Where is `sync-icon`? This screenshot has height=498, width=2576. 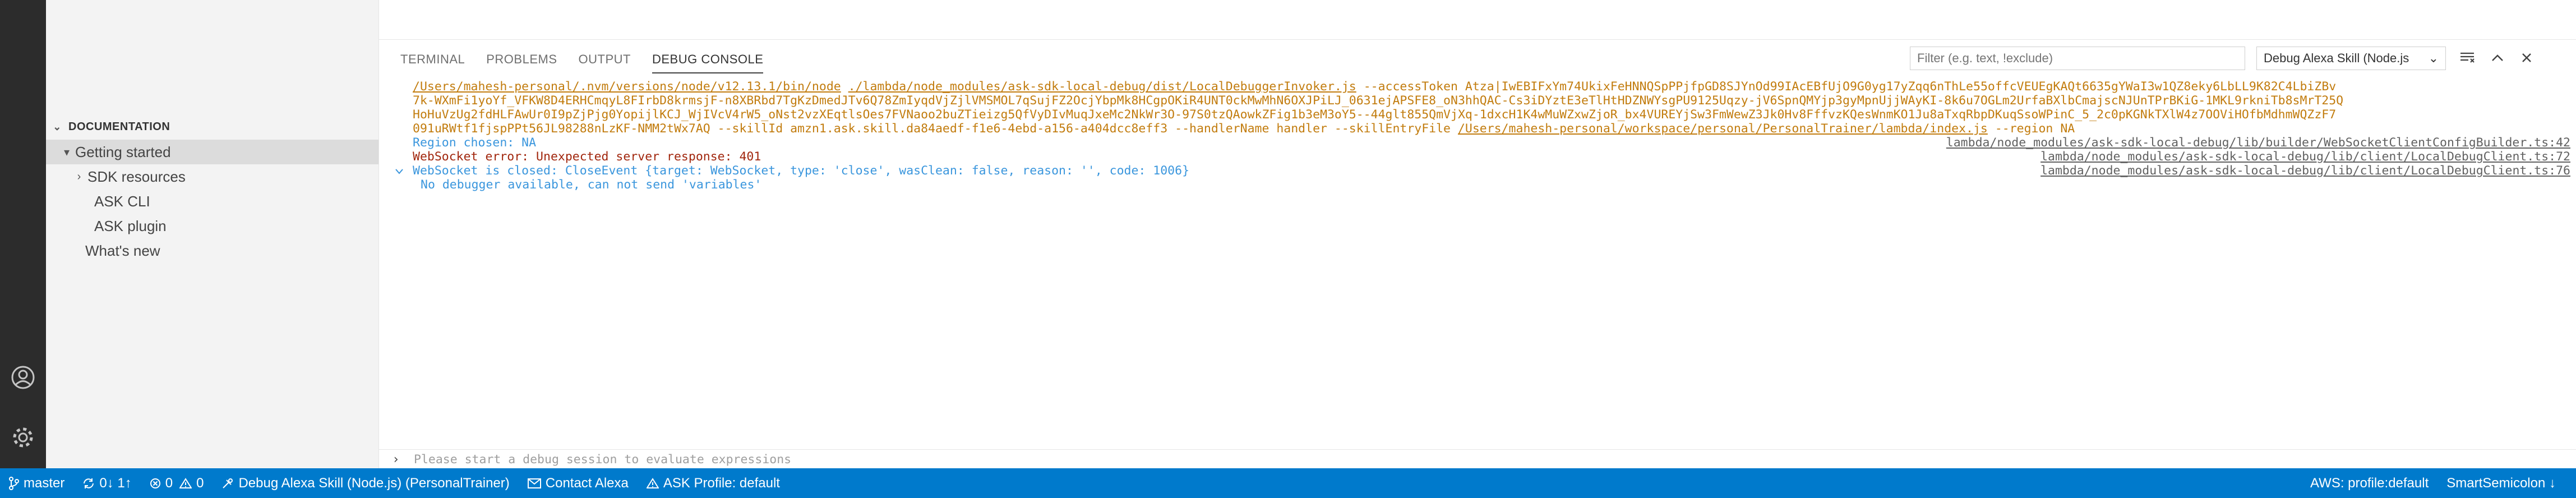 sync-icon is located at coordinates (89, 483).